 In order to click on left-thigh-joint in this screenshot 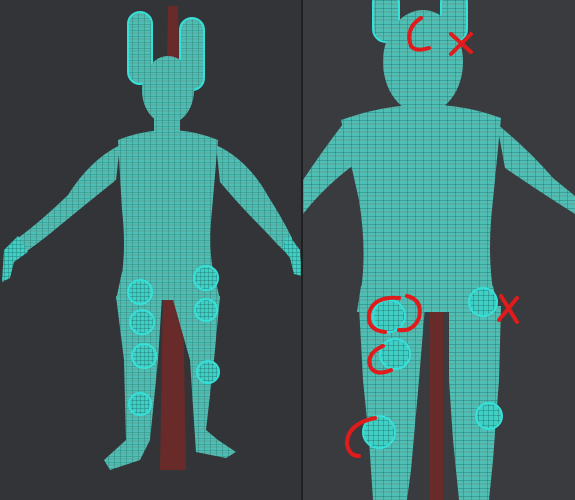, I will do `click(142, 322)`.